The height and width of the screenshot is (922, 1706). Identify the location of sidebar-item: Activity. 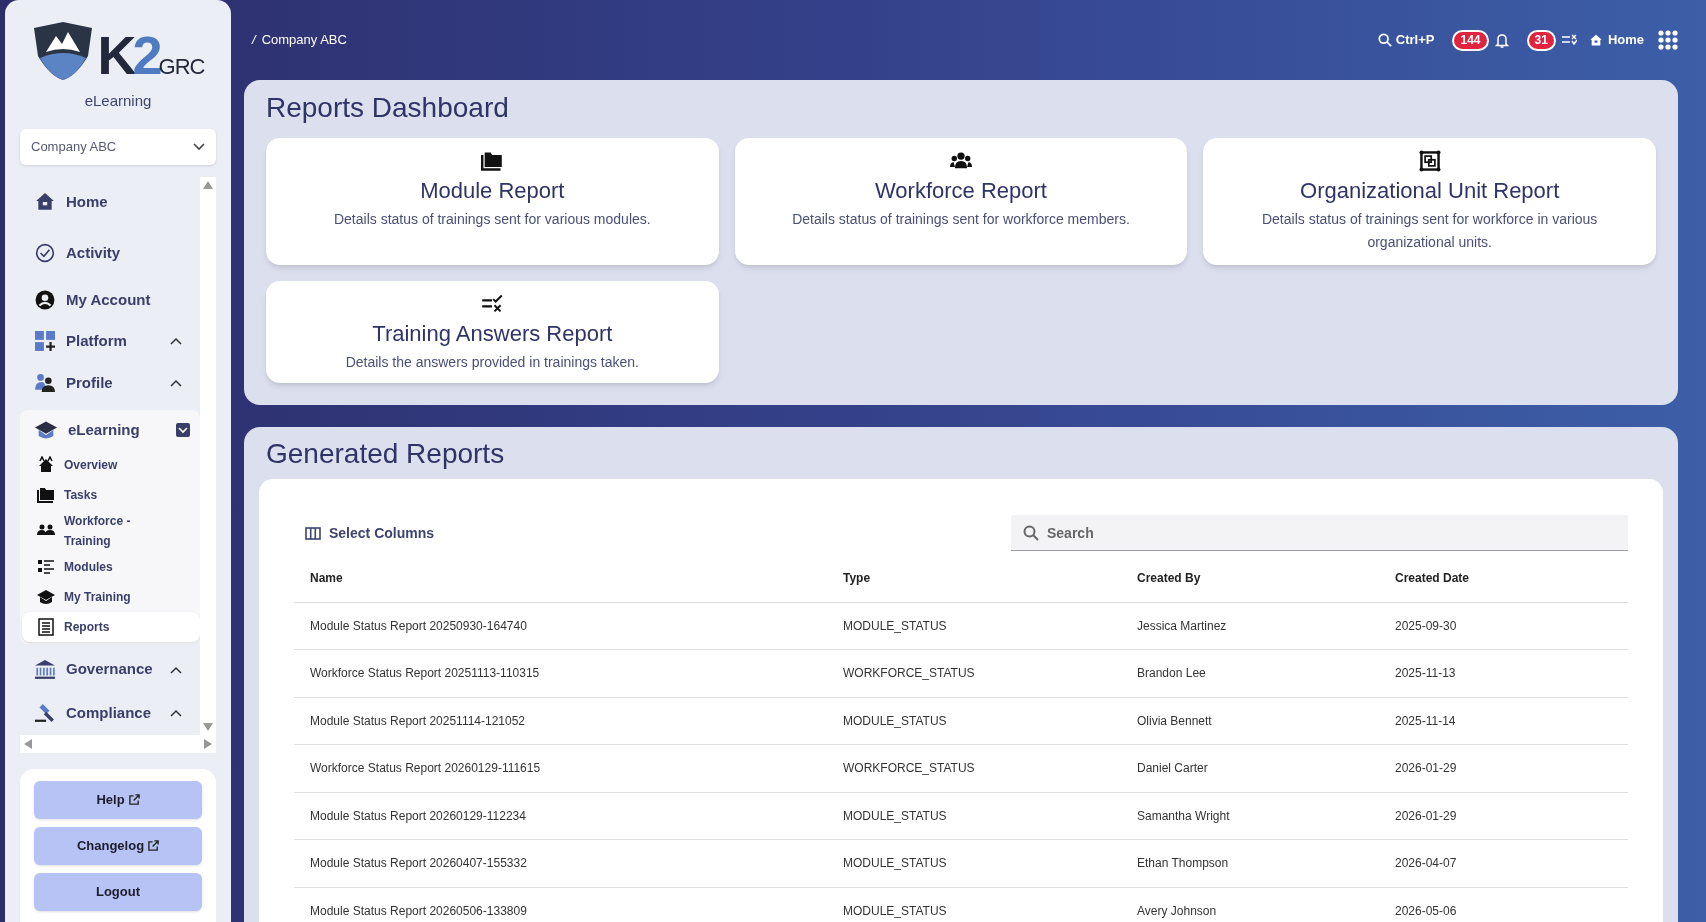
(110, 253).